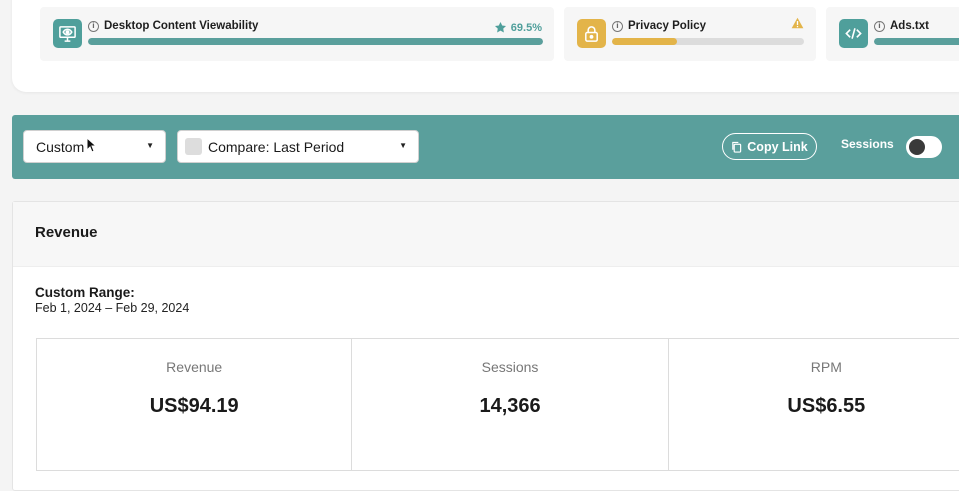 This screenshot has width=959, height=491. I want to click on metric-label: RPM, so click(826, 367).